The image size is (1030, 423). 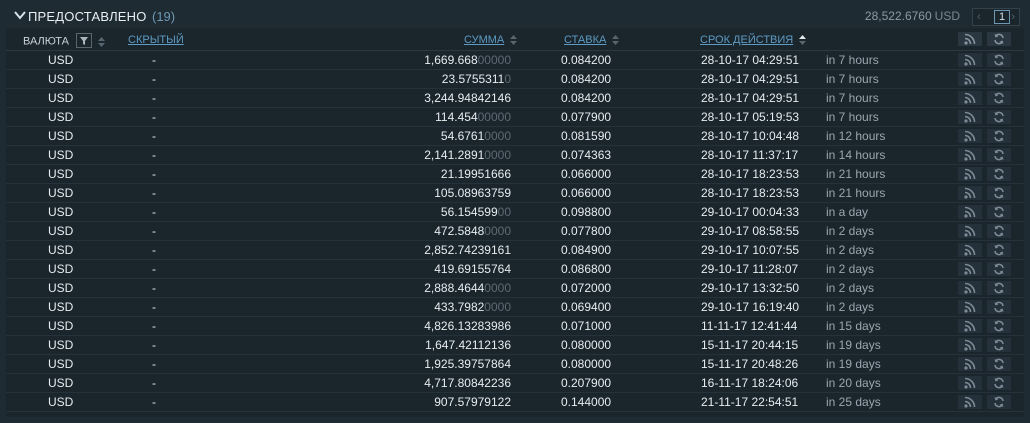 I want to click on header-amount-label: СУММА, so click(x=484, y=40).